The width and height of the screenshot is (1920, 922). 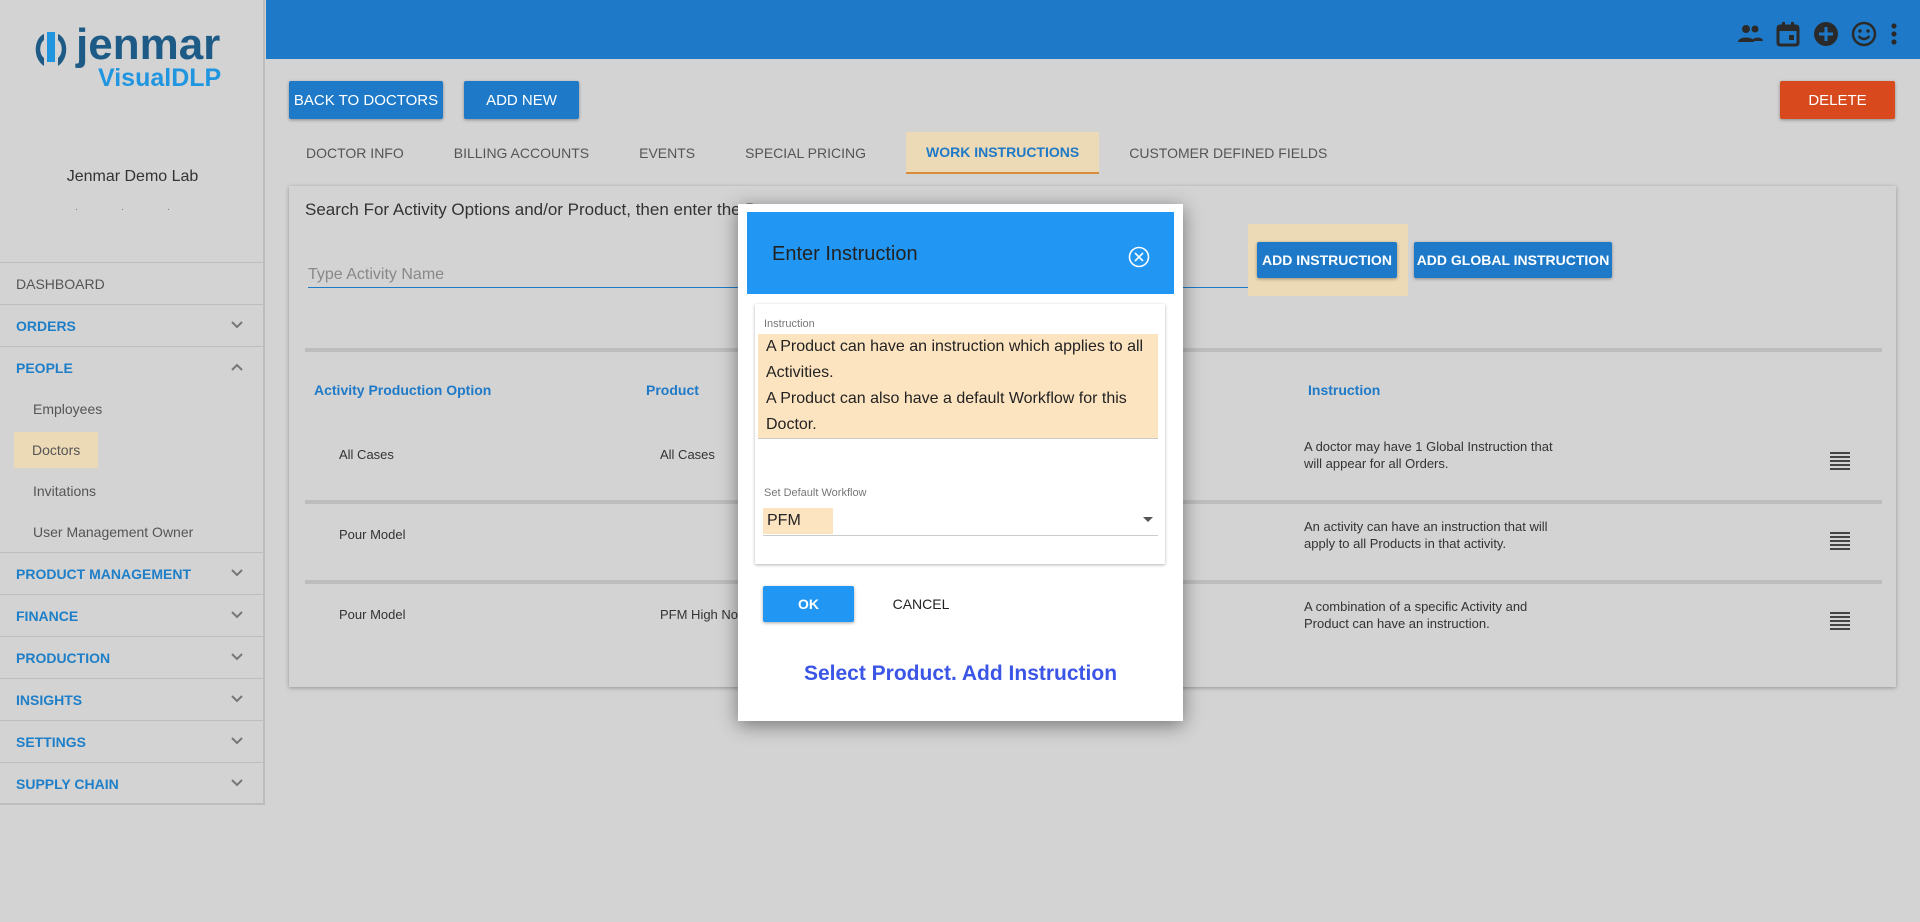 What do you see at coordinates (960, 673) in the screenshot?
I see `callout-text: Select Product. Add Instruction` at bounding box center [960, 673].